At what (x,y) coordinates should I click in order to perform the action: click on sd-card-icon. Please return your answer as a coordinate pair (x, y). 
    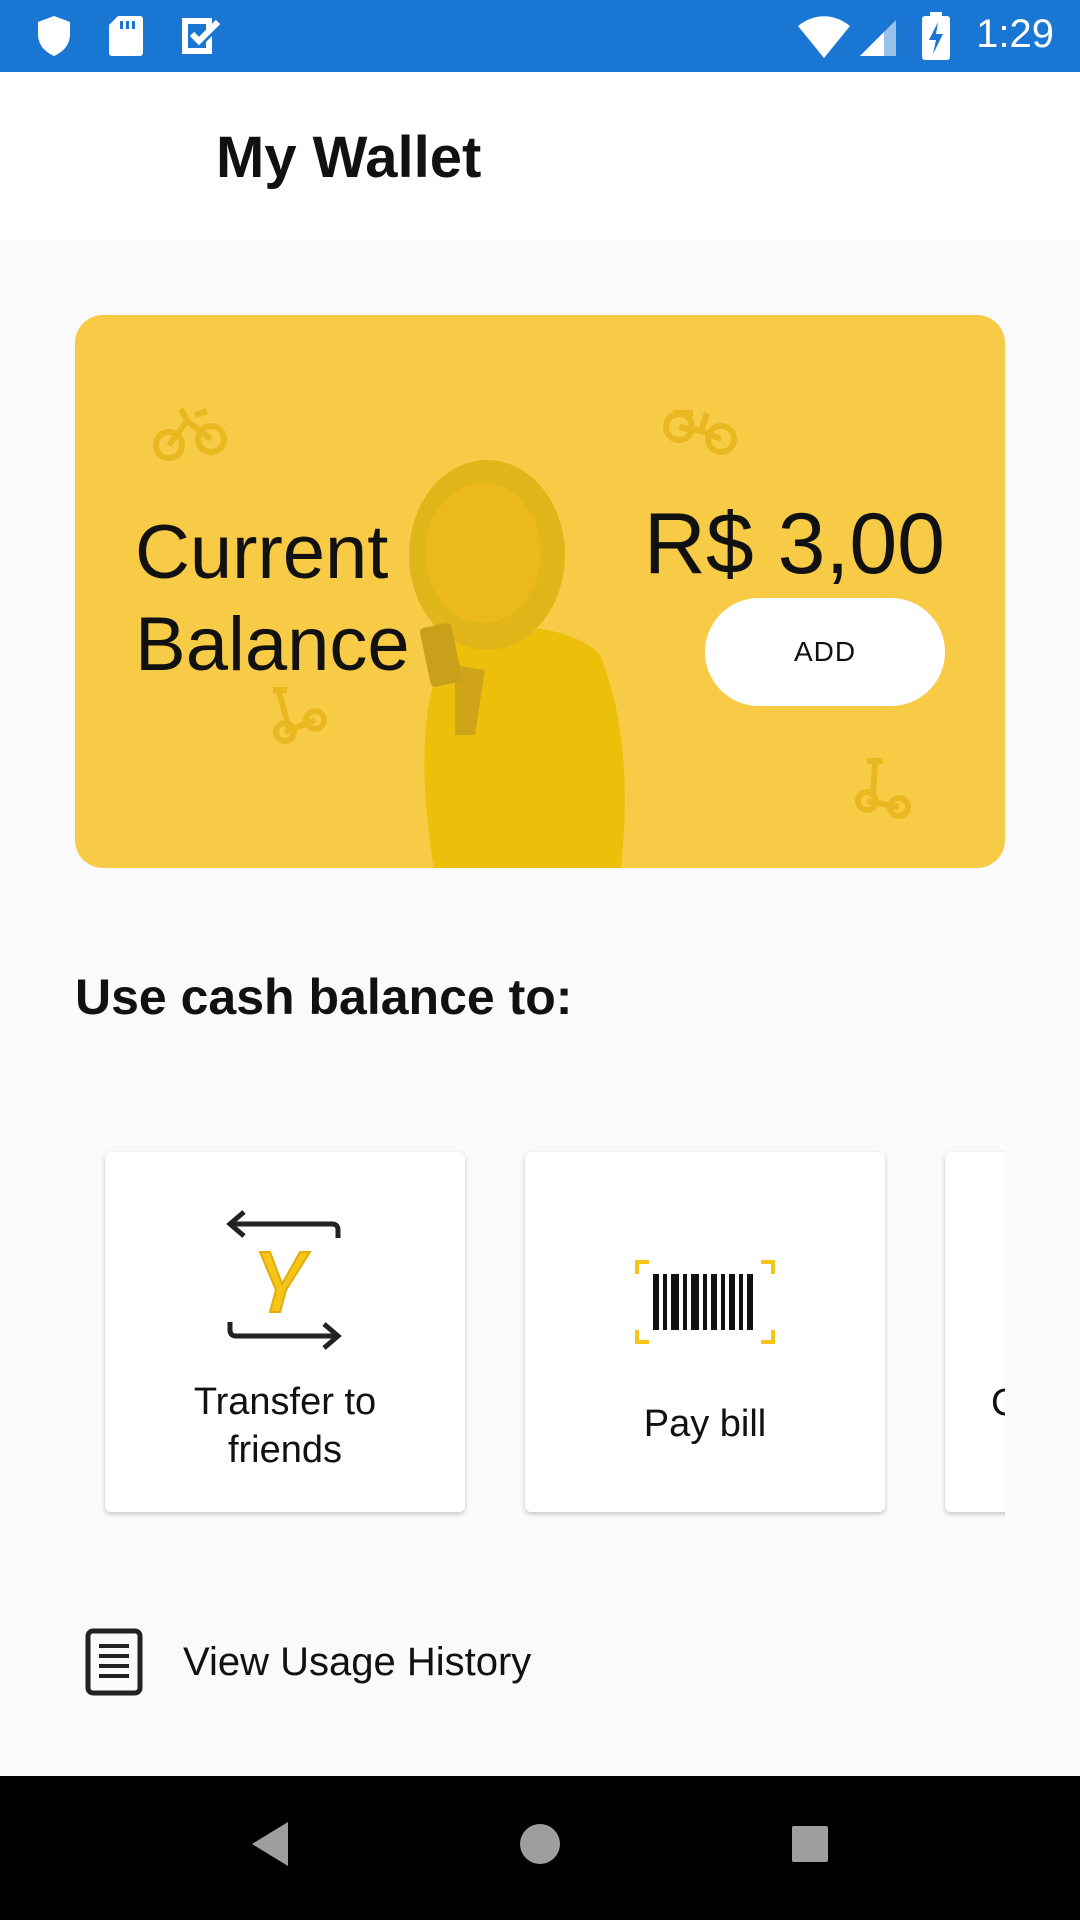
    Looking at the image, I should click on (126, 36).